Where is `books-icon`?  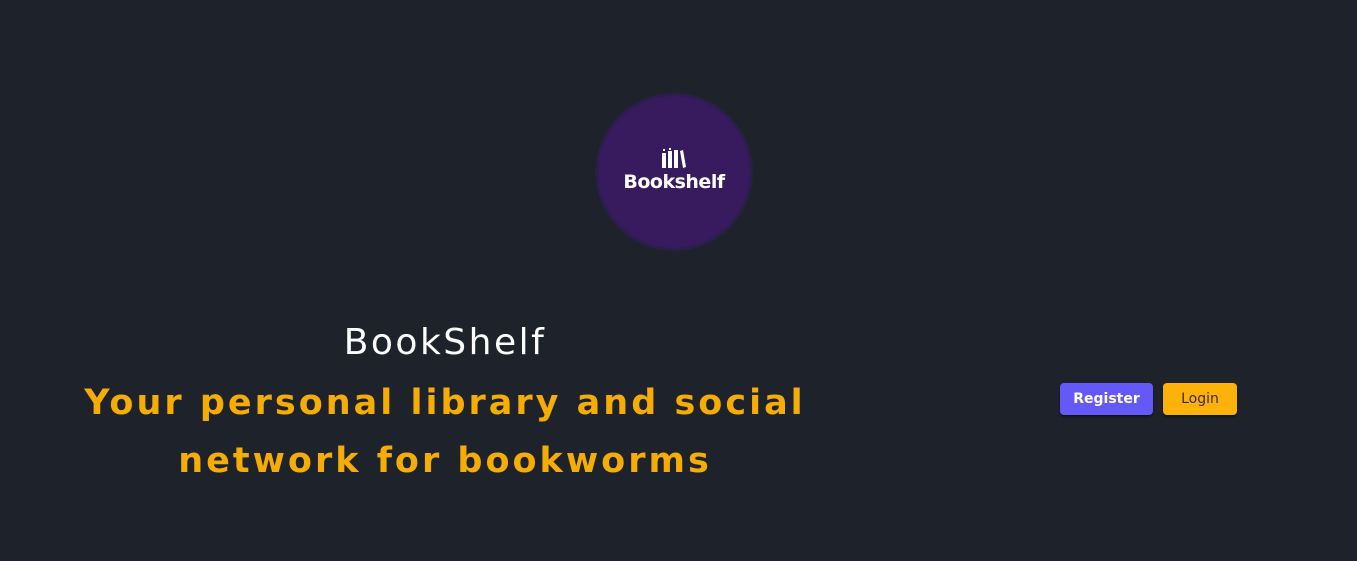
books-icon is located at coordinates (674, 158).